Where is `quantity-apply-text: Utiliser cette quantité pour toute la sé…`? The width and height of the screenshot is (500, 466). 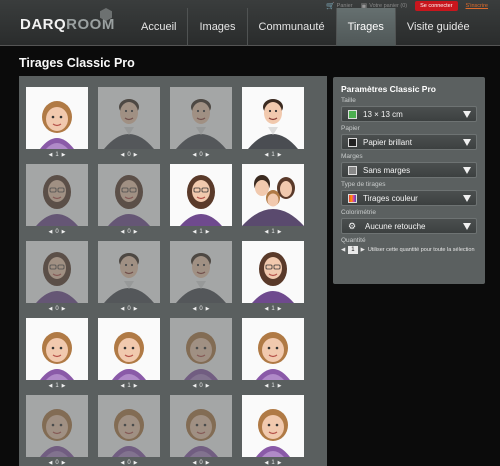 quantity-apply-text: Utiliser cette quantité pour toute la sé… is located at coordinates (421, 250).